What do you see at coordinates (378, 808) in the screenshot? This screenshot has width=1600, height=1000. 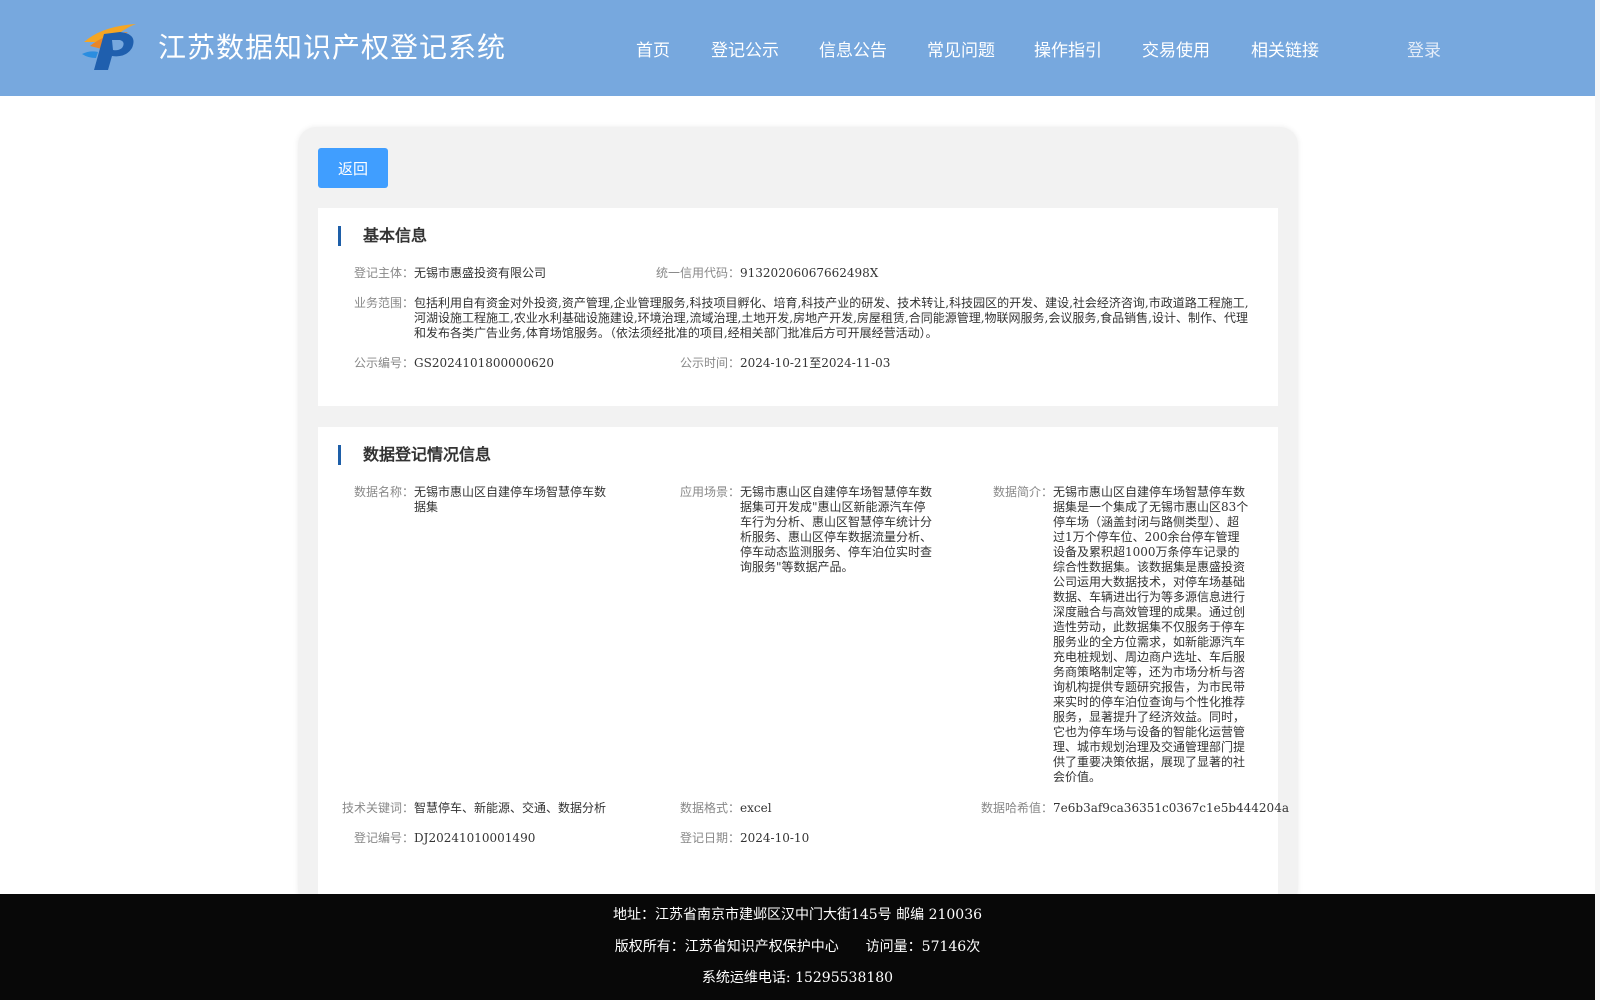 I see `field-label: 技术关键词：` at bounding box center [378, 808].